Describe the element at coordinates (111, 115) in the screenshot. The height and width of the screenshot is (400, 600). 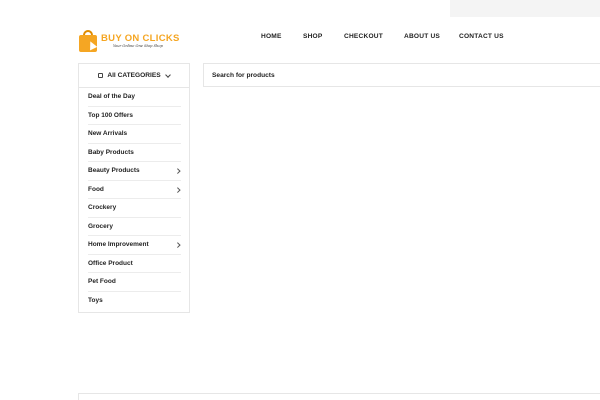
I see `category-item-label: Top 100 Offers` at that location.